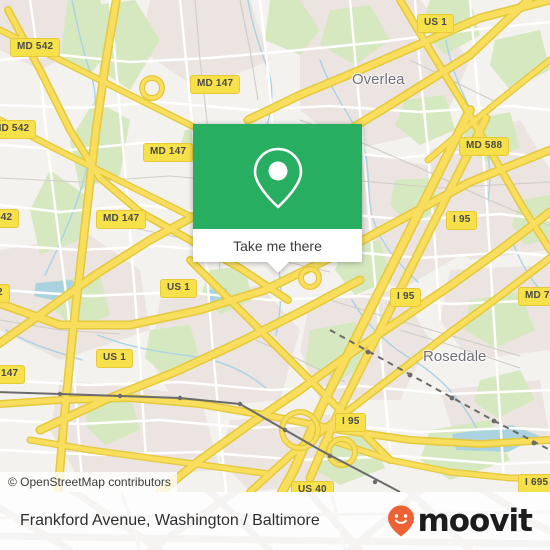  Describe the element at coordinates (277, 245) in the screenshot. I see `popup-action-label: Take me there` at that location.